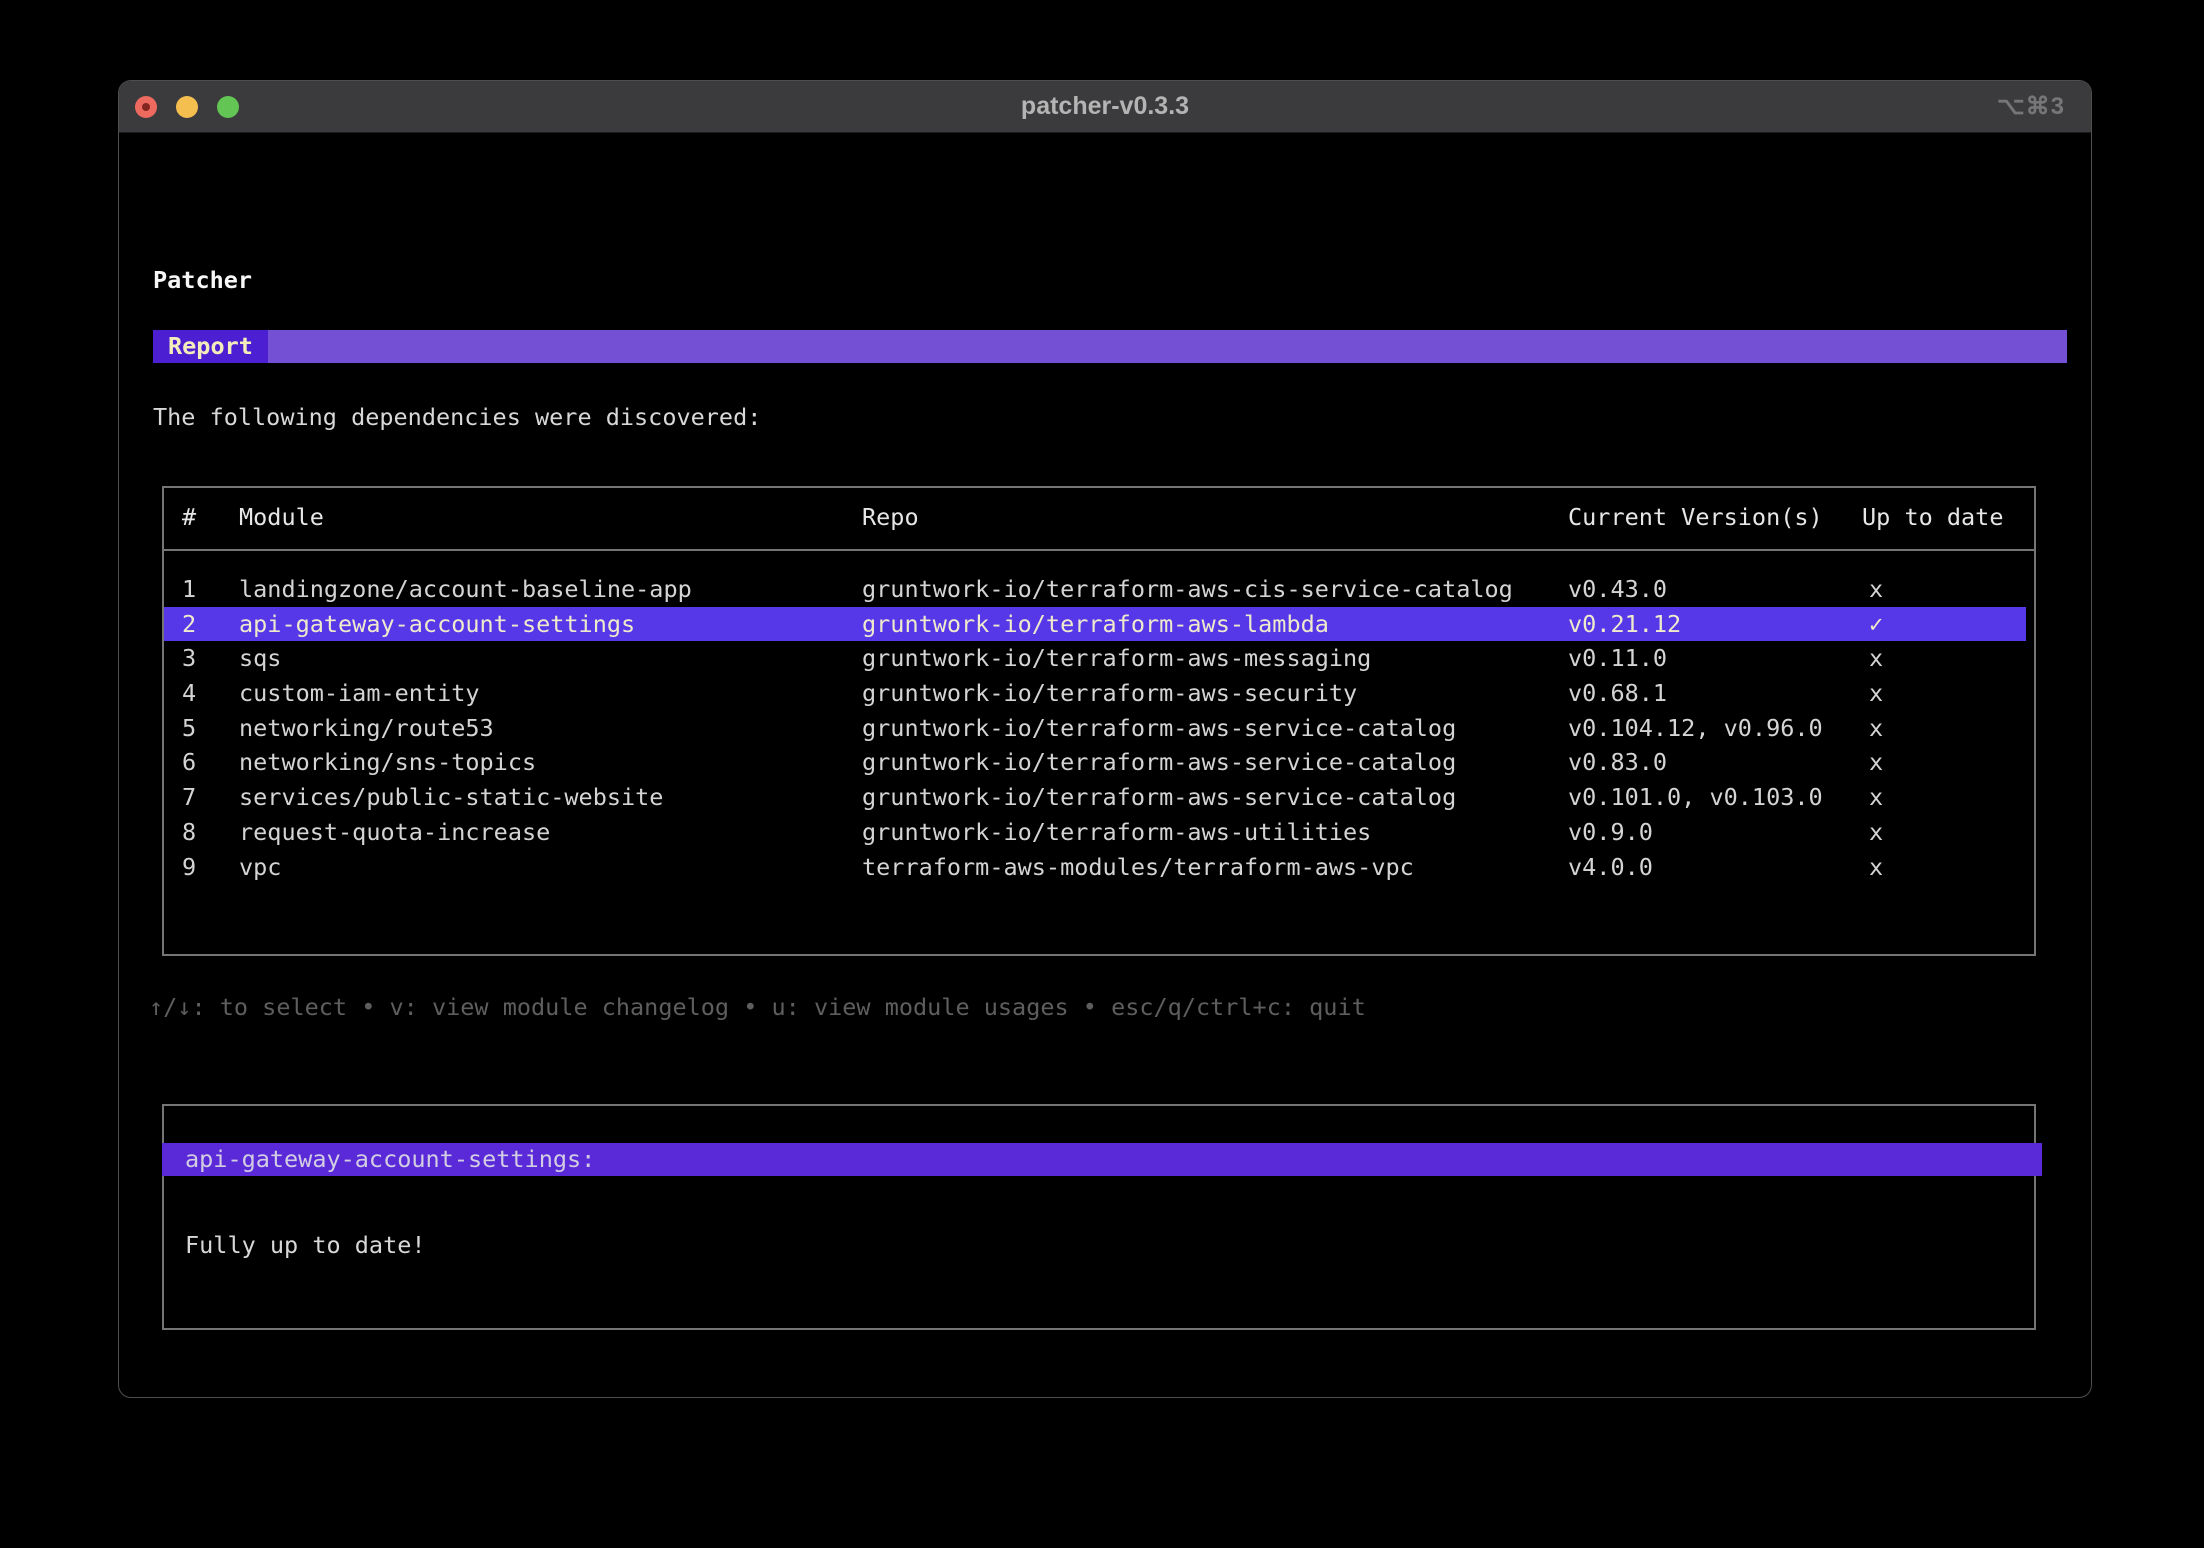 The width and height of the screenshot is (2204, 1548). Describe the element at coordinates (189, 727) in the screenshot. I see `row-index: 5` at that location.